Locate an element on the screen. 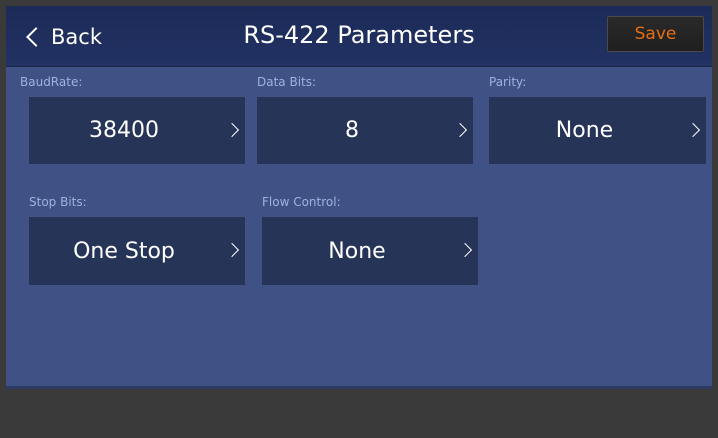 The width and height of the screenshot is (718, 438). baud-rate-value: 38400 is located at coordinates (124, 130).